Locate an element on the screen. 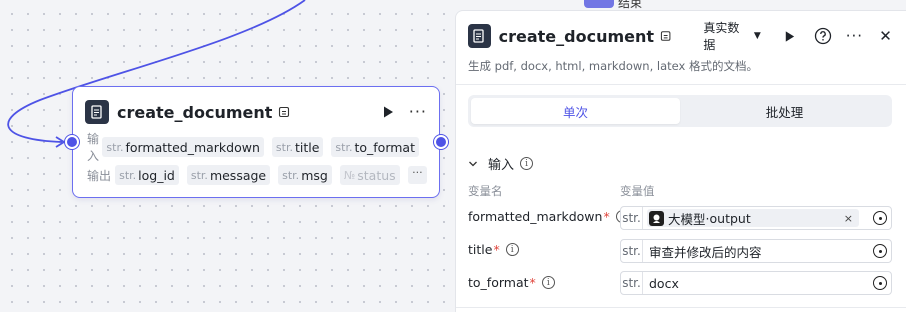 This screenshot has width=906, height=312. data-mode-select: 真实数据 ▼ is located at coordinates (731, 36).